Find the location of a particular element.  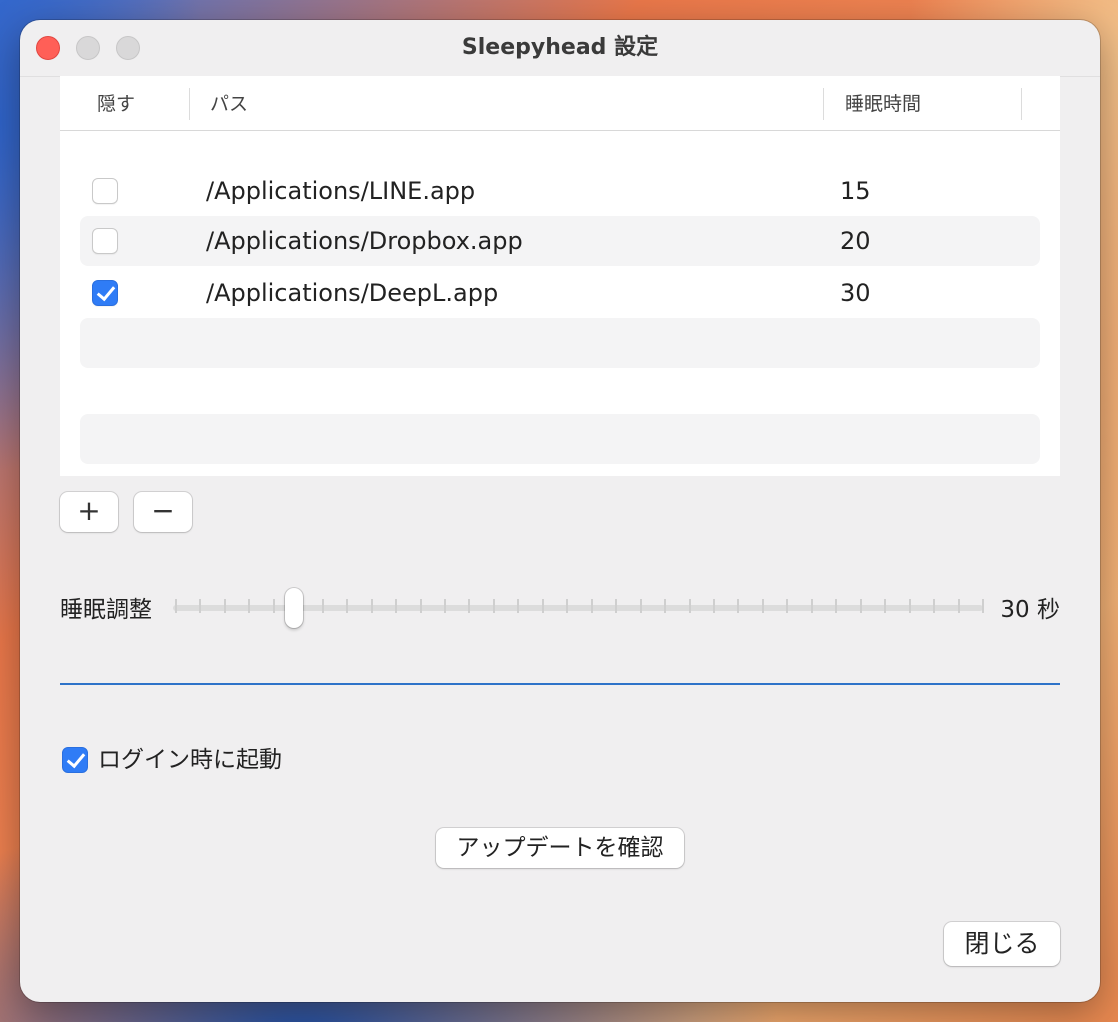

launch-at-login-label: ログイン時に起動 is located at coordinates (190, 760).